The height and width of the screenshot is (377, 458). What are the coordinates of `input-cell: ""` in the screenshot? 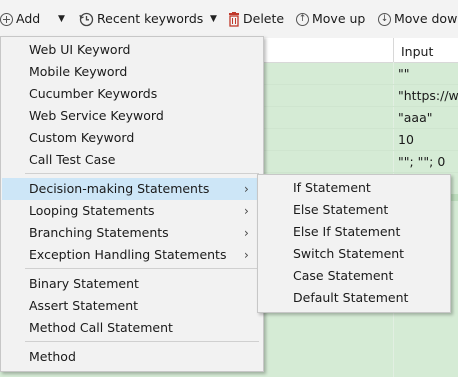 It's located at (404, 73).